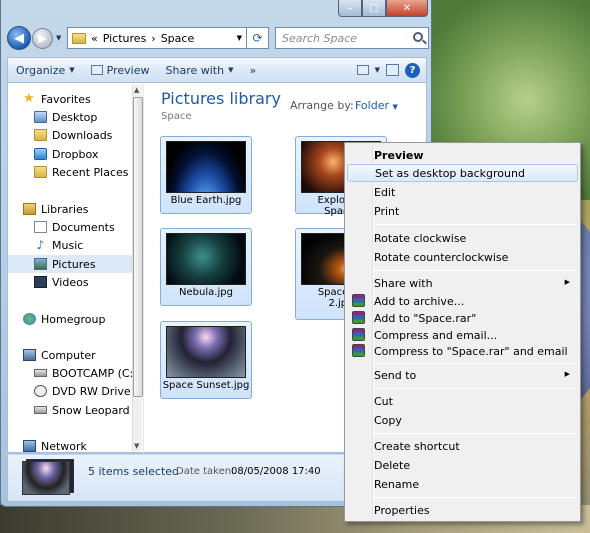 This screenshot has width=590, height=533. What do you see at coordinates (136, 446) in the screenshot?
I see `scroll-down-icon: ▼` at bounding box center [136, 446].